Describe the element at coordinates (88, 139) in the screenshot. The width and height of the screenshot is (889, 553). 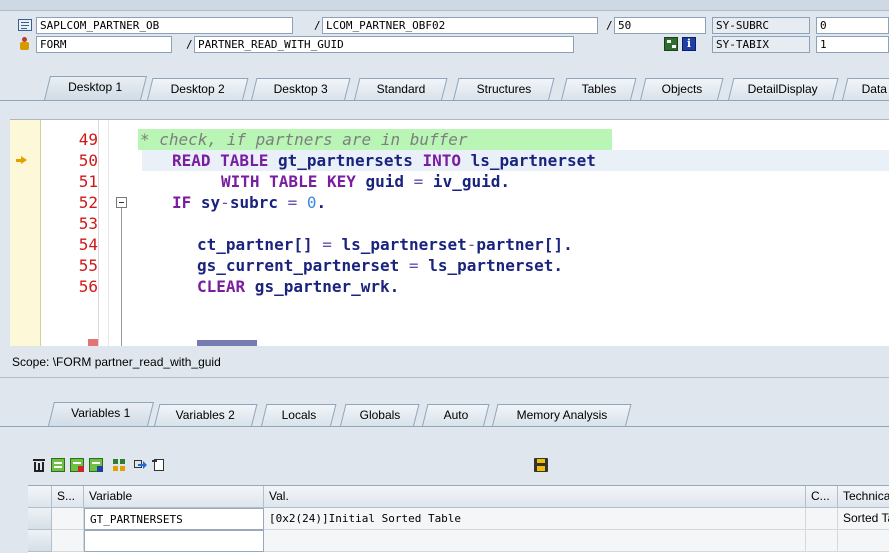
I see `line-number: 49` at that location.